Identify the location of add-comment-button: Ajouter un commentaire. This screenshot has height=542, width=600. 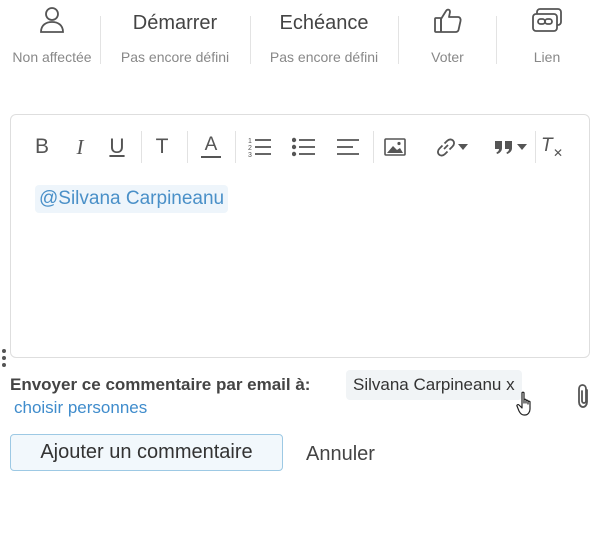
(146, 452).